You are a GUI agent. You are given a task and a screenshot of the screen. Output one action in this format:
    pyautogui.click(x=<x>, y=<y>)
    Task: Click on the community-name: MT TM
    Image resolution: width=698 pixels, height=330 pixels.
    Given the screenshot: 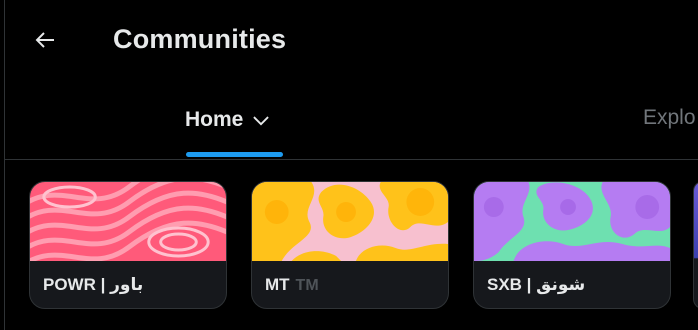 What is the action you would take?
    pyautogui.click(x=292, y=285)
    